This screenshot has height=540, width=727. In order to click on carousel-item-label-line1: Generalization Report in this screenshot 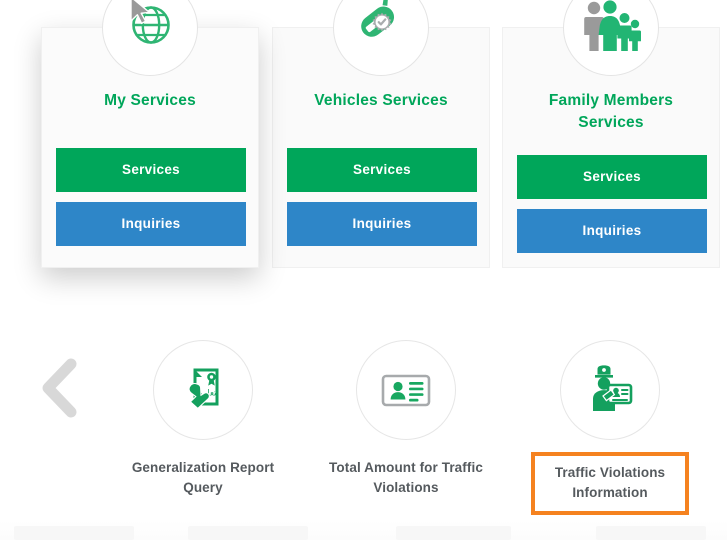, I will do `click(203, 467)`.